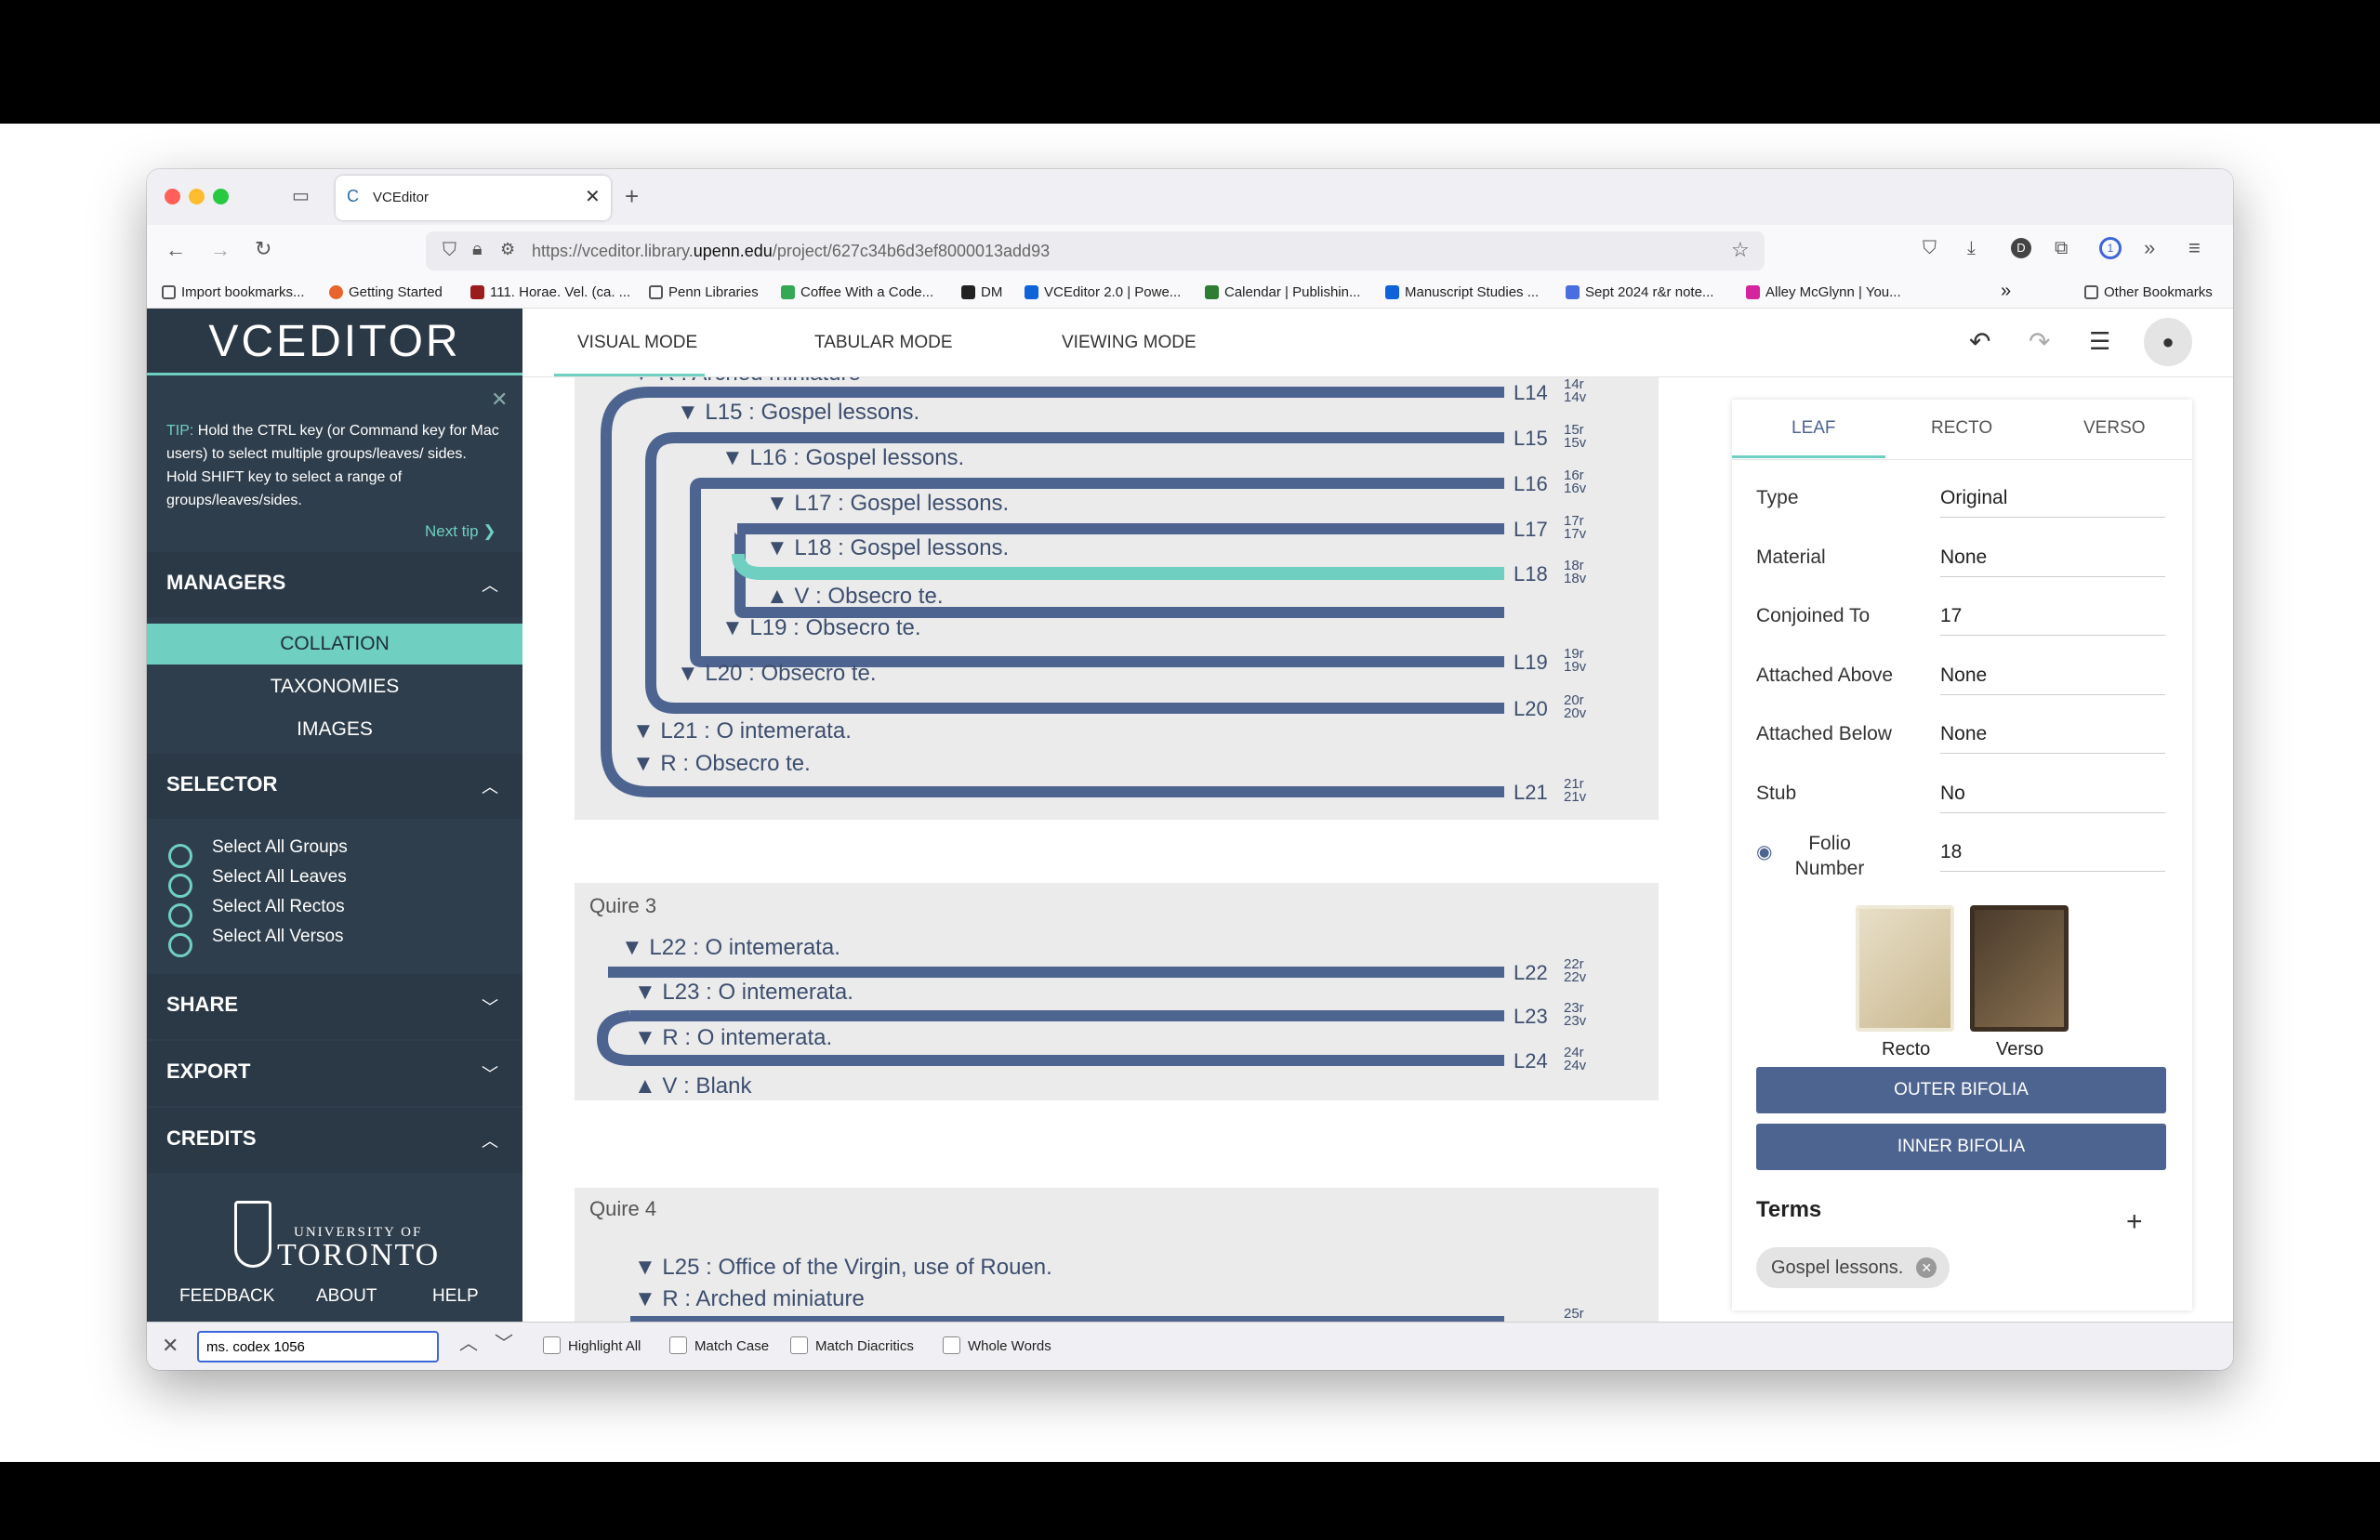 This screenshot has height=1540, width=2380. I want to click on leaf-label-l23: ▼ L23 : O intemerata., so click(743, 993).